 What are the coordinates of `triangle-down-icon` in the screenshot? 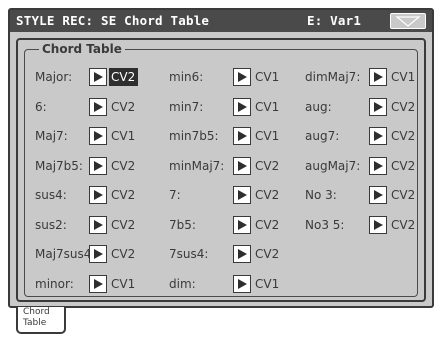 It's located at (408, 21).